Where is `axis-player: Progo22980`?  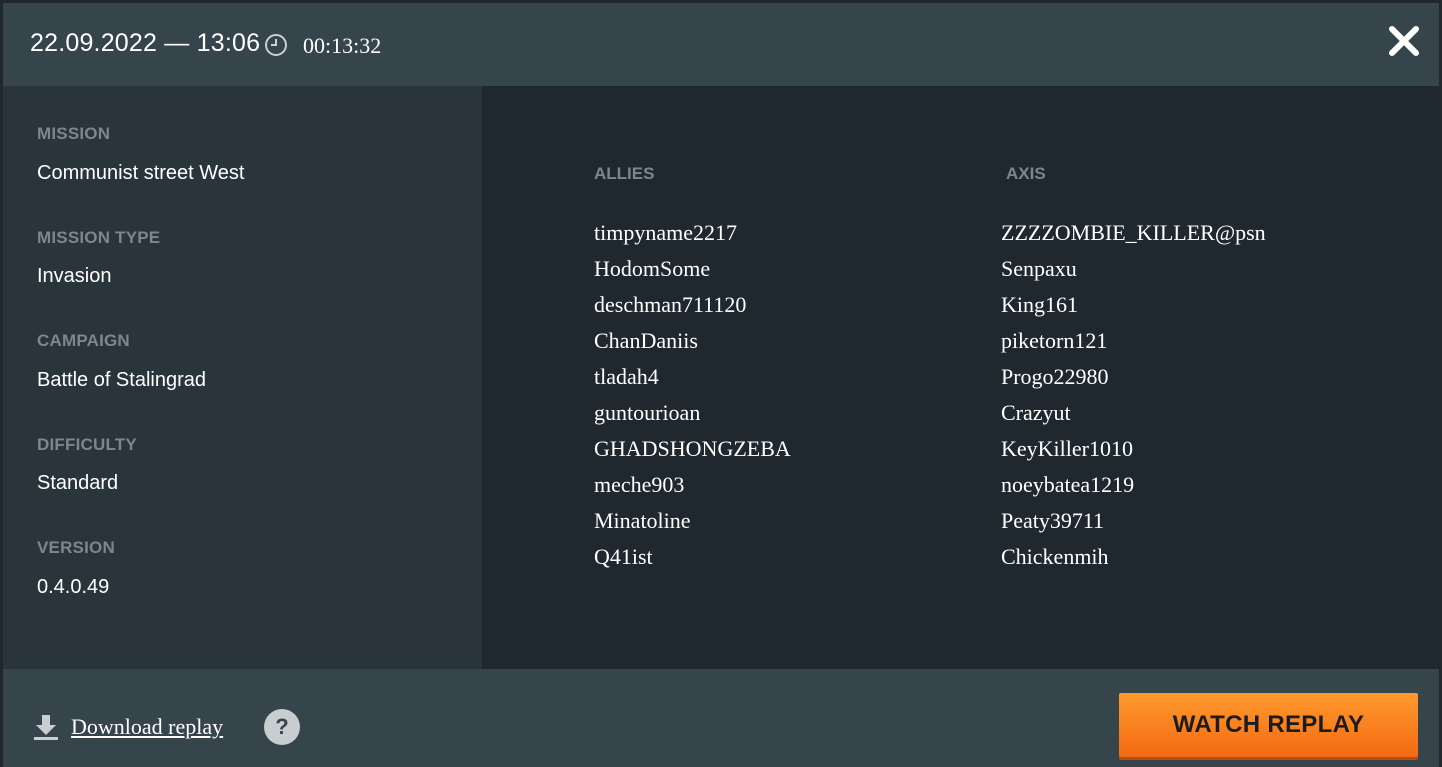 axis-player: Progo22980 is located at coordinates (1055, 376).